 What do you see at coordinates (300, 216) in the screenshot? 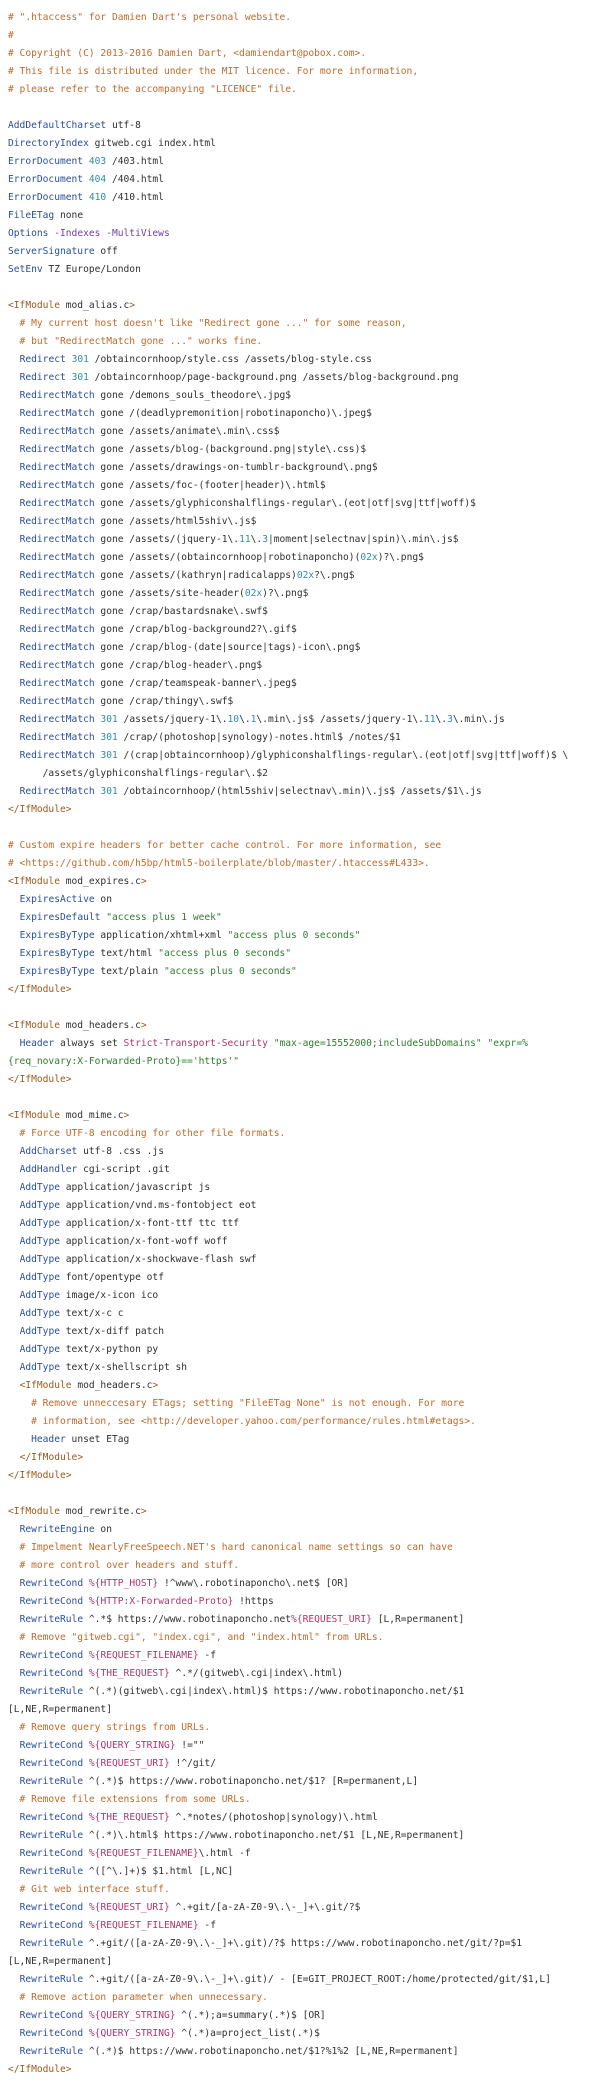
I see `code-line: FileETag none` at bounding box center [300, 216].